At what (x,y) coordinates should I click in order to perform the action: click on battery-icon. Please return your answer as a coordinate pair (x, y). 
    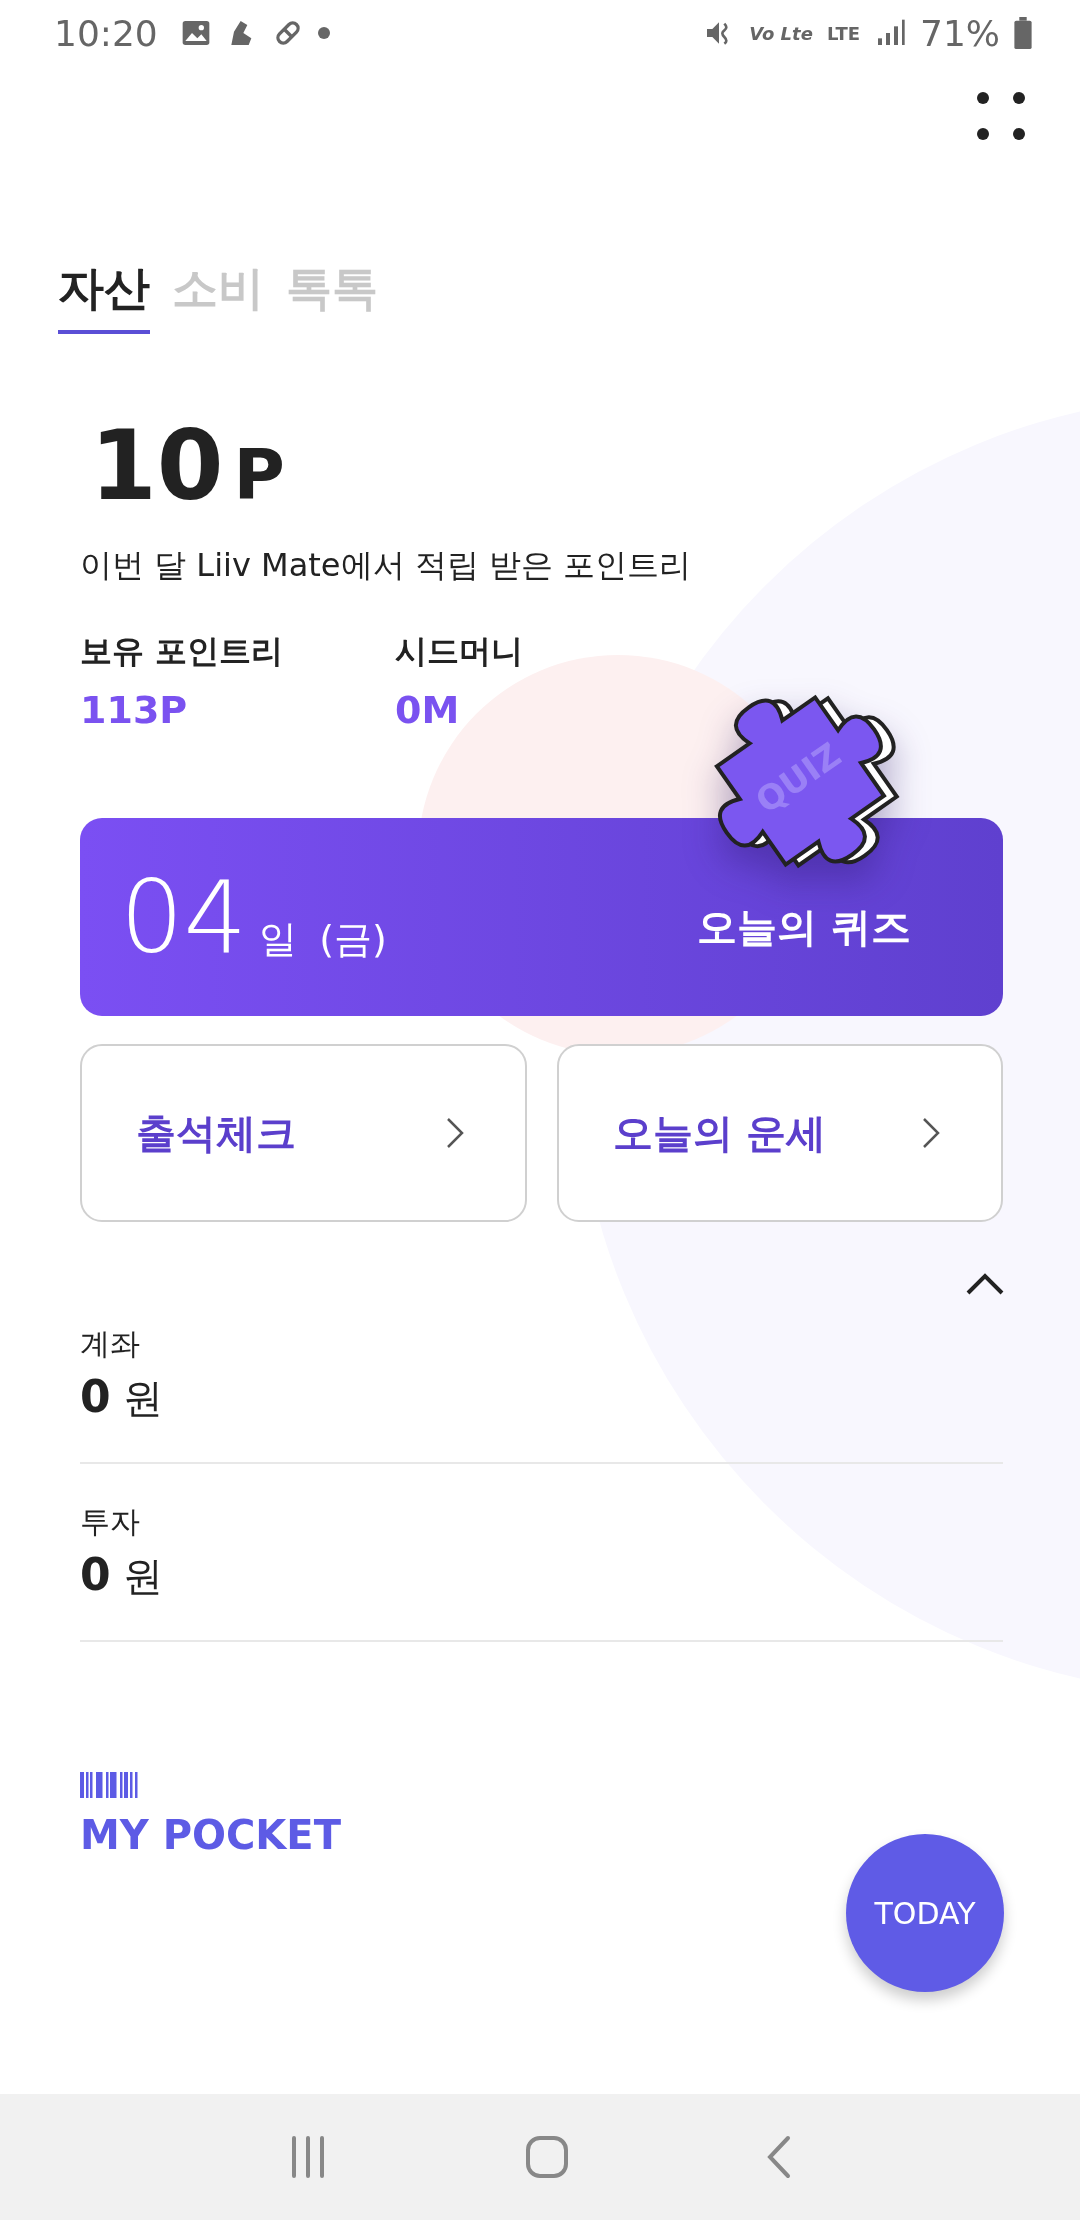
    Looking at the image, I should click on (1023, 33).